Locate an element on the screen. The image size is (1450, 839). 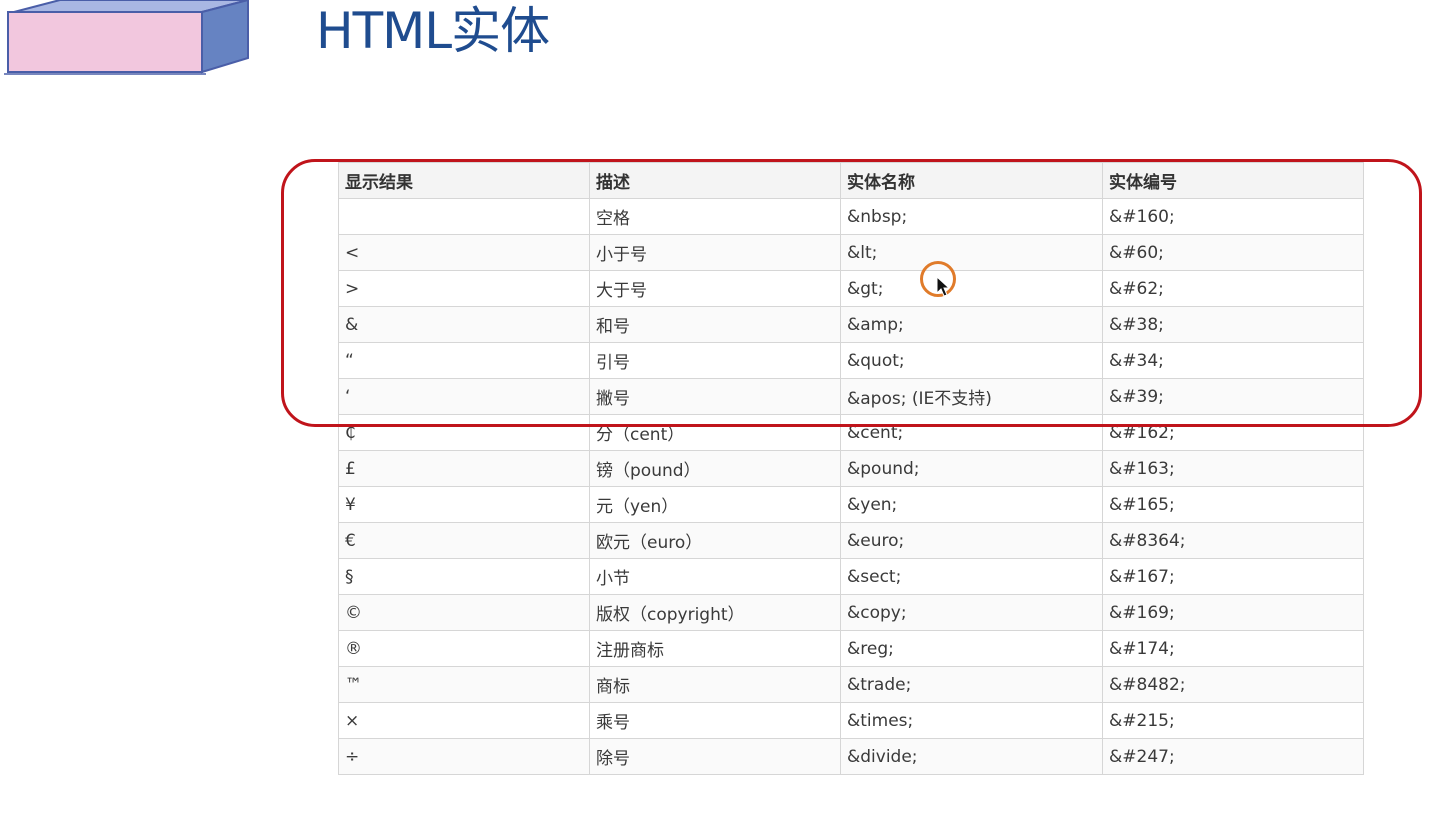
table-cell-display: ® is located at coordinates (464, 648).